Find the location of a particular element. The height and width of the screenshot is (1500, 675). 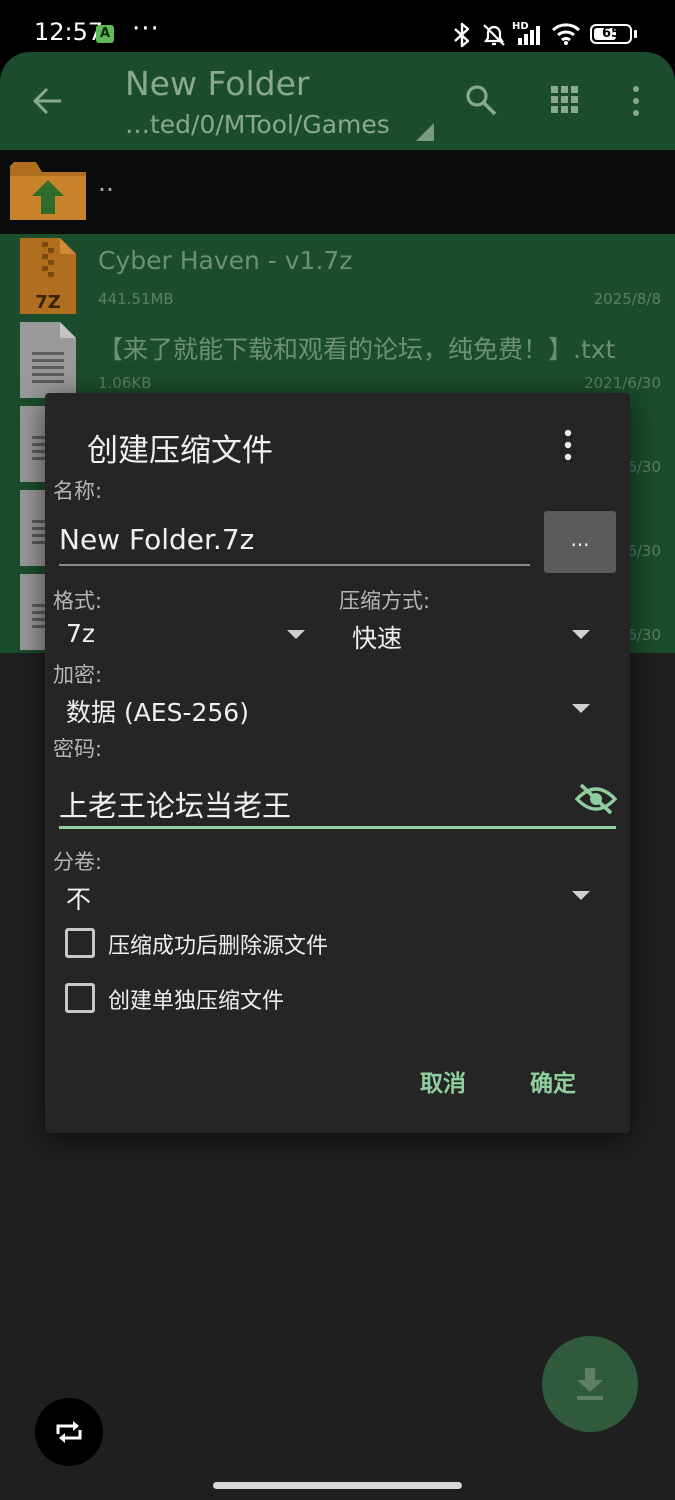

method-dropdown-icon is located at coordinates (581, 634).